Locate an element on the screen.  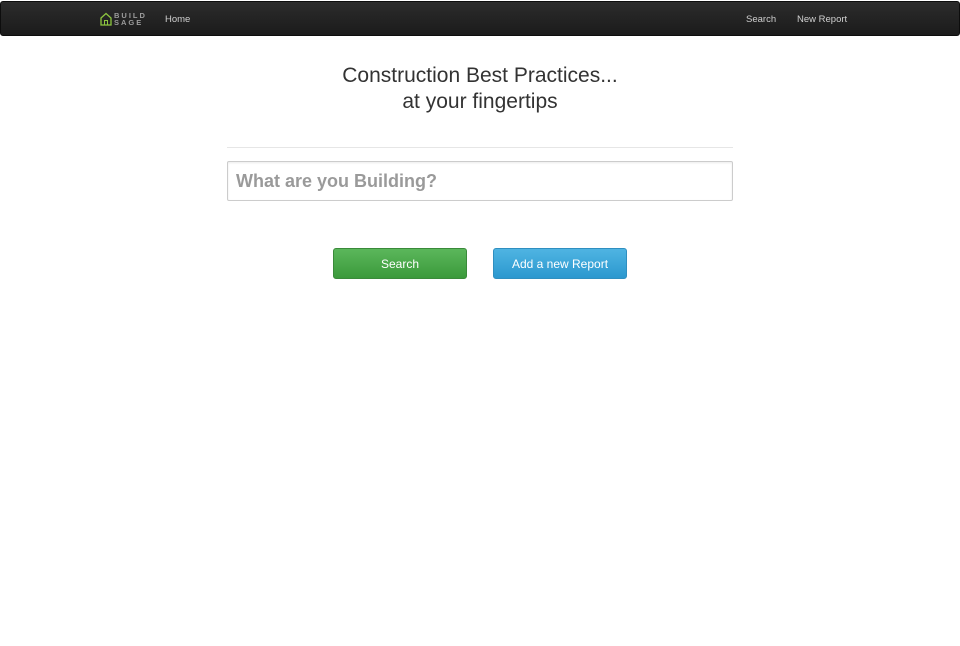
nav-home-link: Home is located at coordinates (177, 20).